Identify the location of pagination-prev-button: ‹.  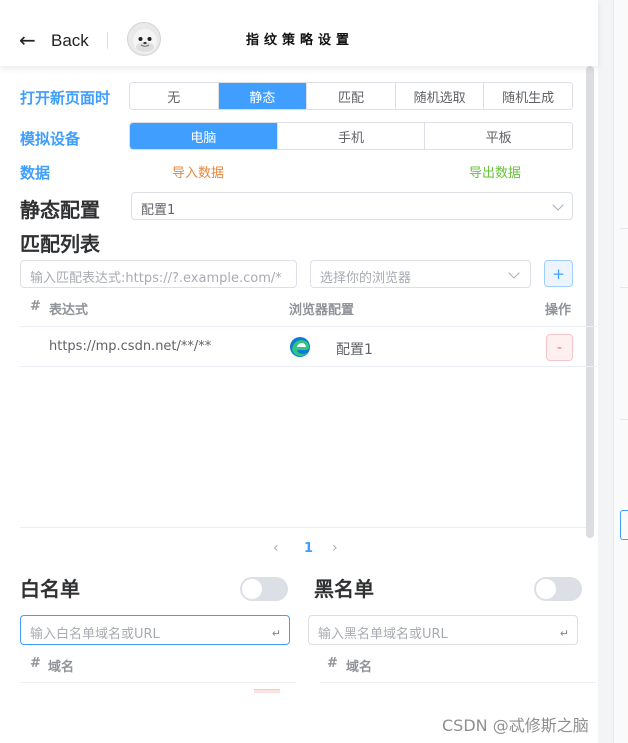
(276, 548).